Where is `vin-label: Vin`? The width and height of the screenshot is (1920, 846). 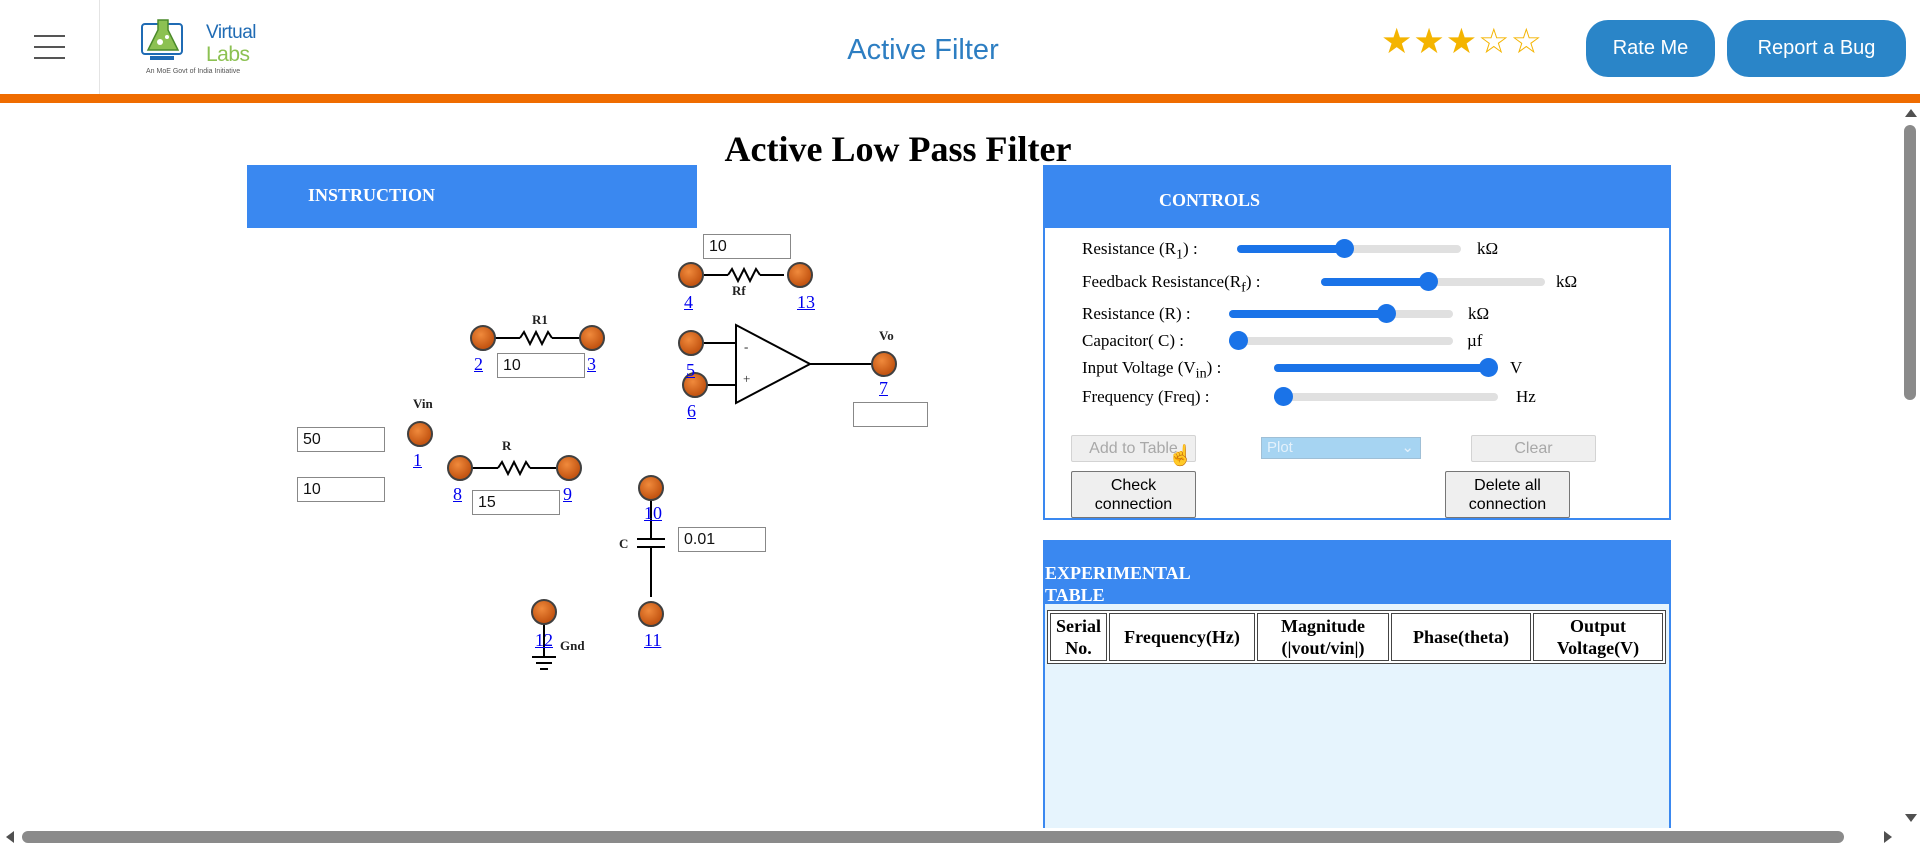
vin-label: Vin is located at coordinates (423, 403).